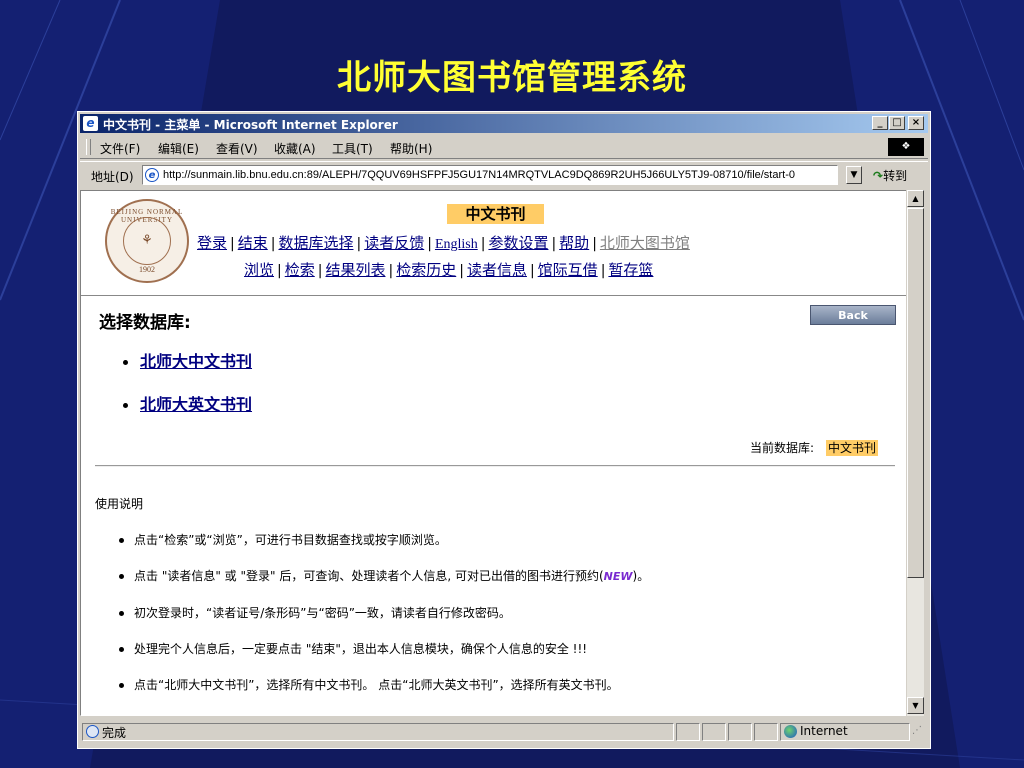 This screenshot has width=1024, height=768. What do you see at coordinates (895, 176) in the screenshot?
I see `go-label: 转到` at bounding box center [895, 176].